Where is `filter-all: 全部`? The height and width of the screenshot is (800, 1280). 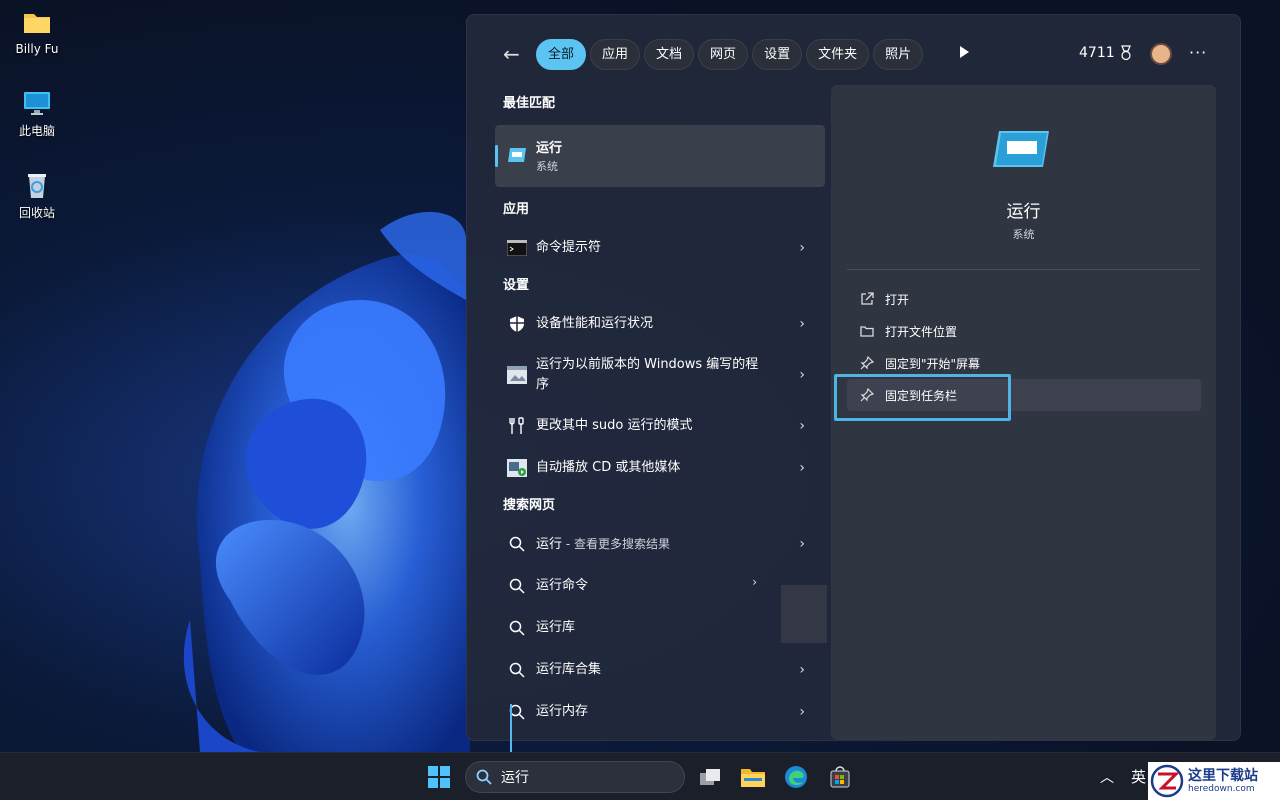
filter-all: 全部 is located at coordinates (561, 54).